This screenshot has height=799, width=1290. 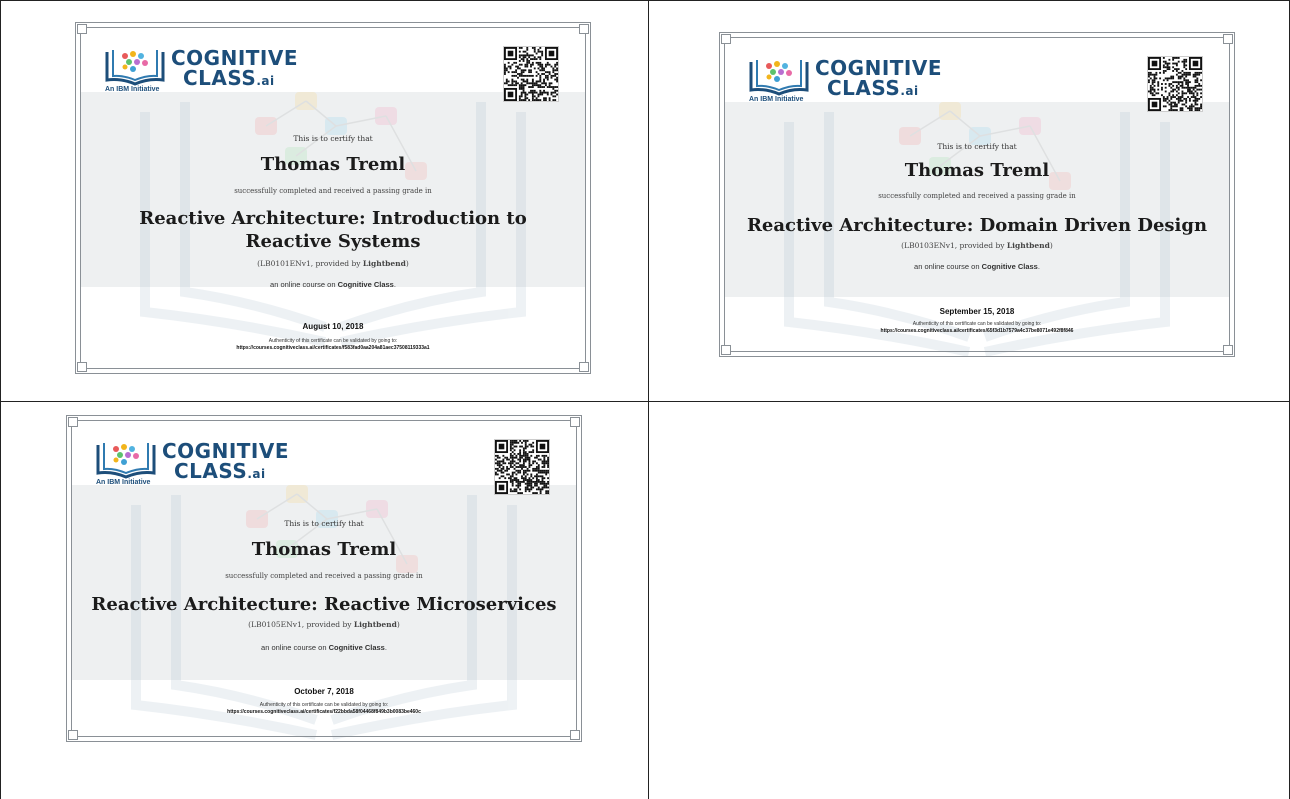 What do you see at coordinates (0, 399) in the screenshot?
I see `grid-border-left` at bounding box center [0, 399].